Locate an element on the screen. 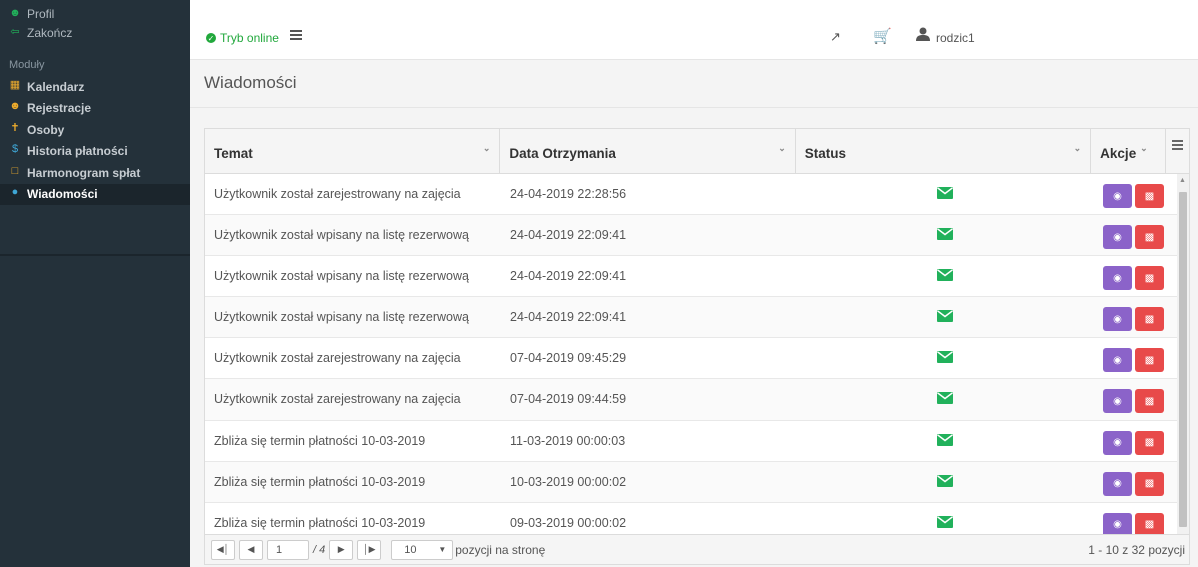 The height and width of the screenshot is (567, 1198). column-header-label: Status is located at coordinates (825, 153).